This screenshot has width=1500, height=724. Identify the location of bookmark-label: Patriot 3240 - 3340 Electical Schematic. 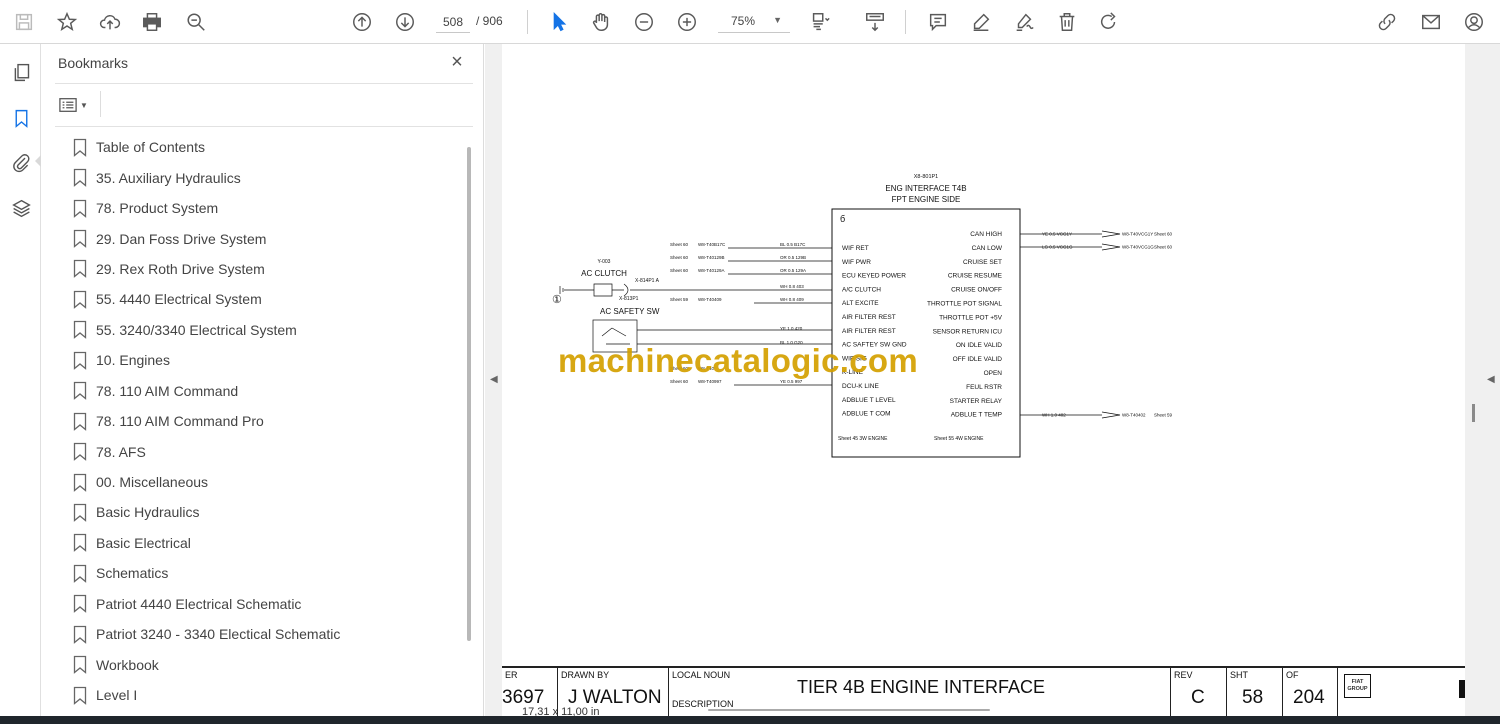
(218, 634).